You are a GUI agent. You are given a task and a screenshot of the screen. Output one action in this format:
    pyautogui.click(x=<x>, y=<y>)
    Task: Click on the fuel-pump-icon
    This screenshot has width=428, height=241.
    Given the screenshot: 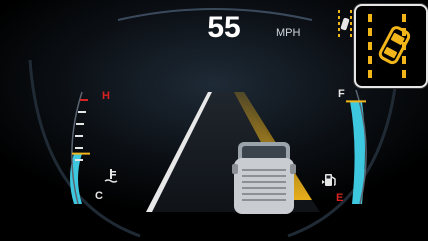 What is the action you would take?
    pyautogui.click(x=329, y=180)
    